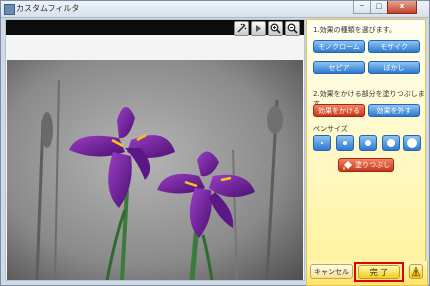 The width and height of the screenshot is (430, 286). Describe the element at coordinates (48, 8) in the screenshot. I see `window-title: カスタムフィルタ` at that location.